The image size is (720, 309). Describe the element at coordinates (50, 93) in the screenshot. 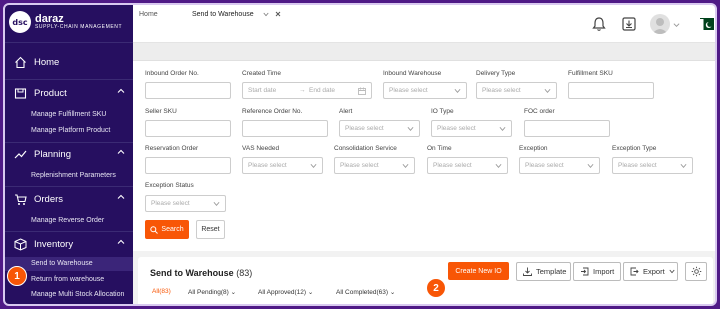

I see `nav-product-label: Product` at that location.